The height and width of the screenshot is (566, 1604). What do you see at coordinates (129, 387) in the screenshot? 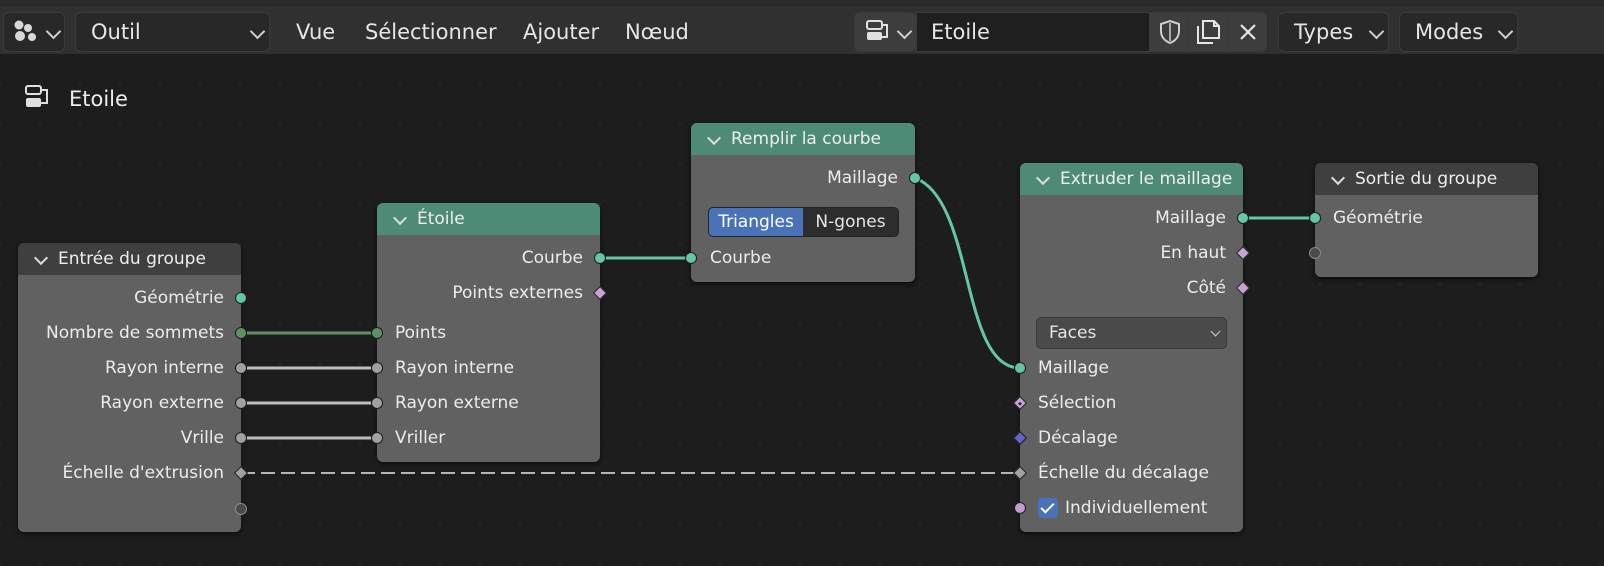
I see `node-group-input: Entrée du groupe` at bounding box center [129, 387].